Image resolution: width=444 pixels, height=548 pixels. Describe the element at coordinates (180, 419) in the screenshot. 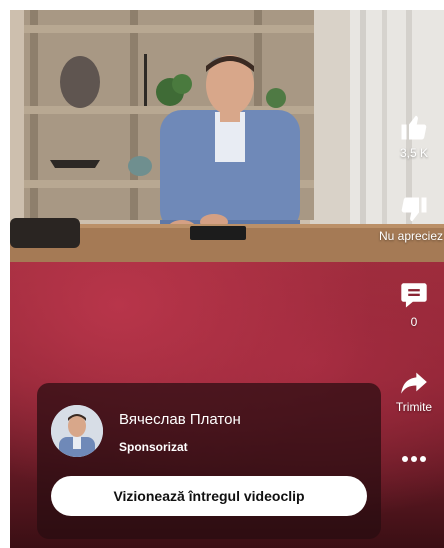

I see `channel-name: Вячеслав Платон` at that location.